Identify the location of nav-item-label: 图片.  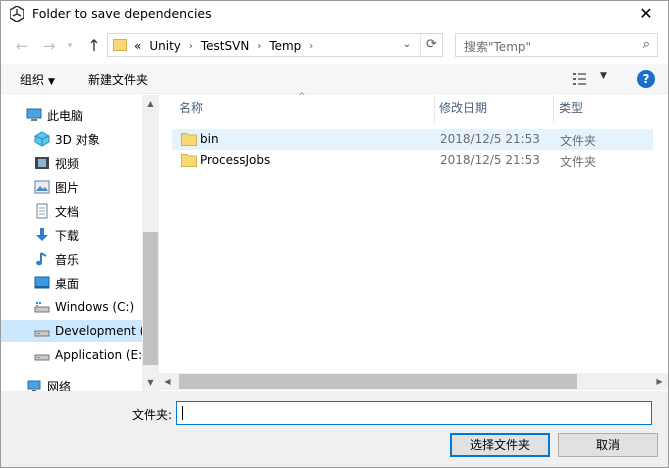
(67, 187).